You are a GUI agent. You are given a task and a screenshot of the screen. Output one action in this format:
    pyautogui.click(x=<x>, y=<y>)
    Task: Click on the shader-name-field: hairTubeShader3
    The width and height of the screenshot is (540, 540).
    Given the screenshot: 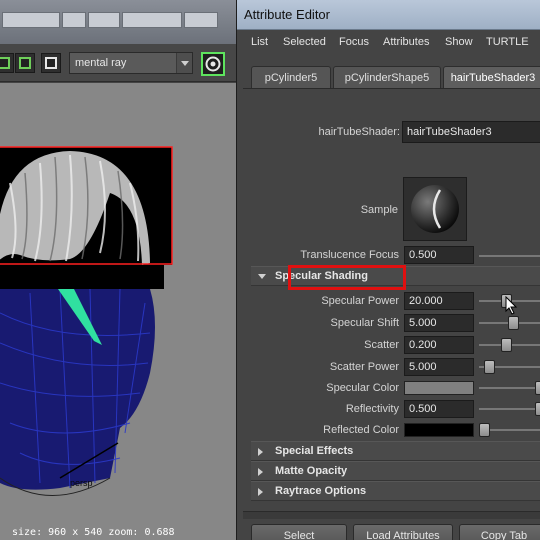 What is the action you would take?
    pyautogui.click(x=471, y=132)
    